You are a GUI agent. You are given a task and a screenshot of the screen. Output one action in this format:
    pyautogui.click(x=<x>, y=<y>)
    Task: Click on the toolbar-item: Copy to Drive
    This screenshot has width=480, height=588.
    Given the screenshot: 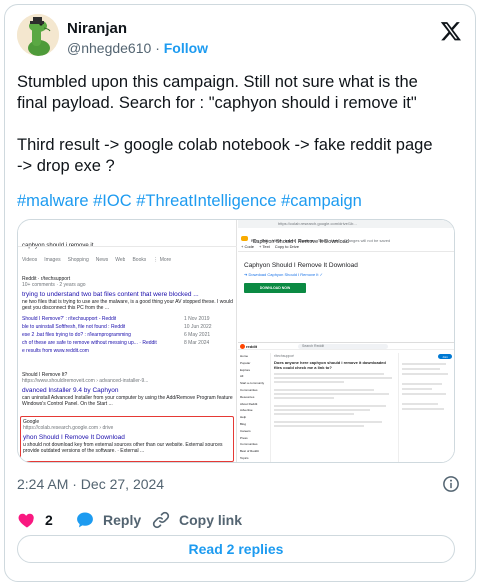 What is the action you would take?
    pyautogui.click(x=286, y=246)
    